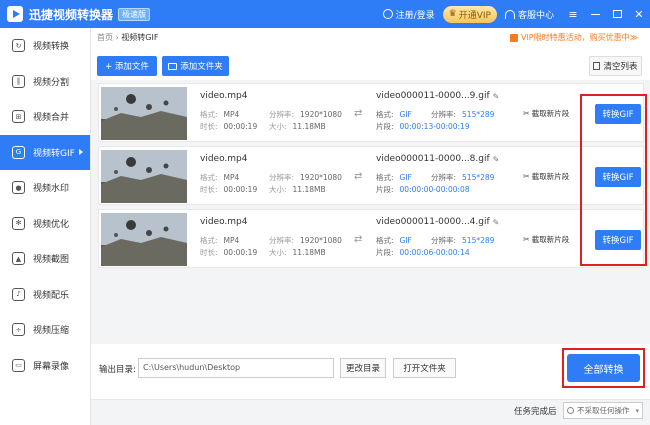 The image size is (650, 425). I want to click on add-file-button: + 添加文件, so click(127, 66).